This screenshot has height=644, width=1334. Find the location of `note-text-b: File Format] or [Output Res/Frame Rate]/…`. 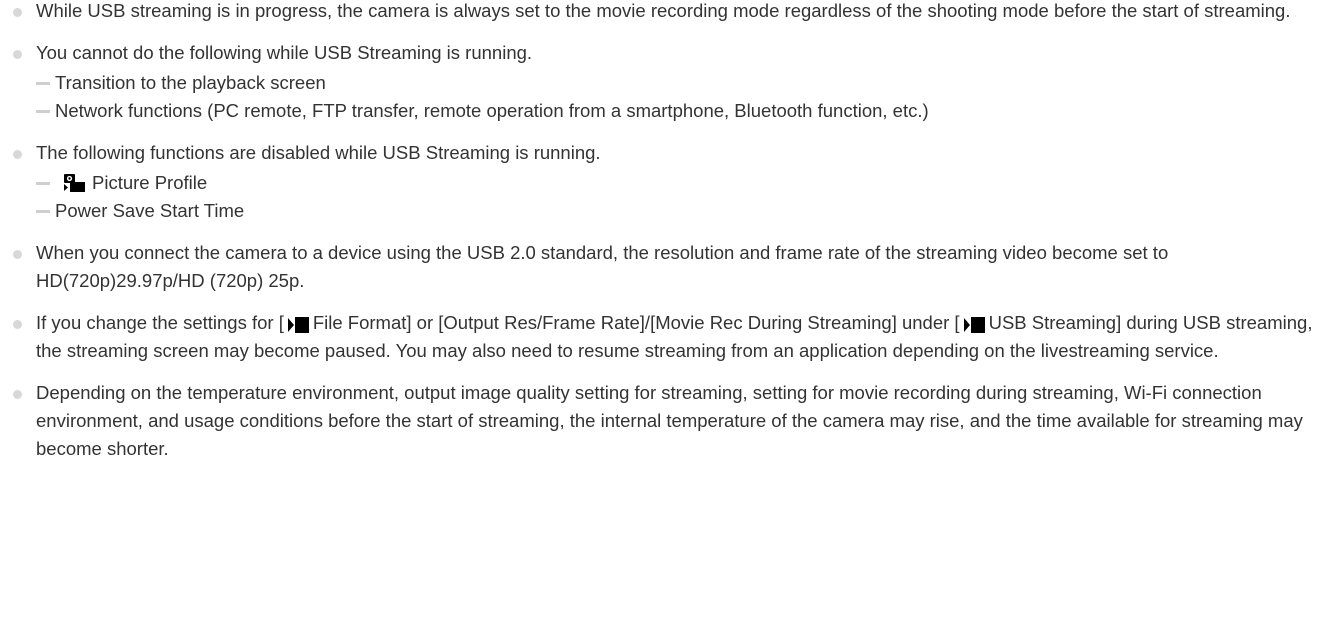

note-text-b: File Format] or [Output Res/Frame Rate]/… is located at coordinates (636, 322).